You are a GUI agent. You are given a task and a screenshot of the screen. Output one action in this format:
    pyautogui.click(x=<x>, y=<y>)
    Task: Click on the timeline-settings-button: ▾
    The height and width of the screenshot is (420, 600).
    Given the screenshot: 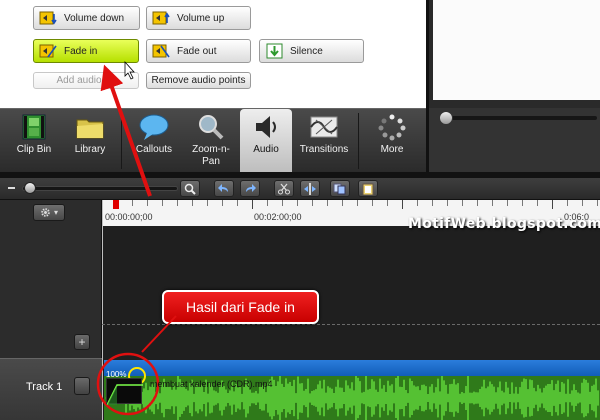 What is the action you would take?
    pyautogui.click(x=49, y=212)
    